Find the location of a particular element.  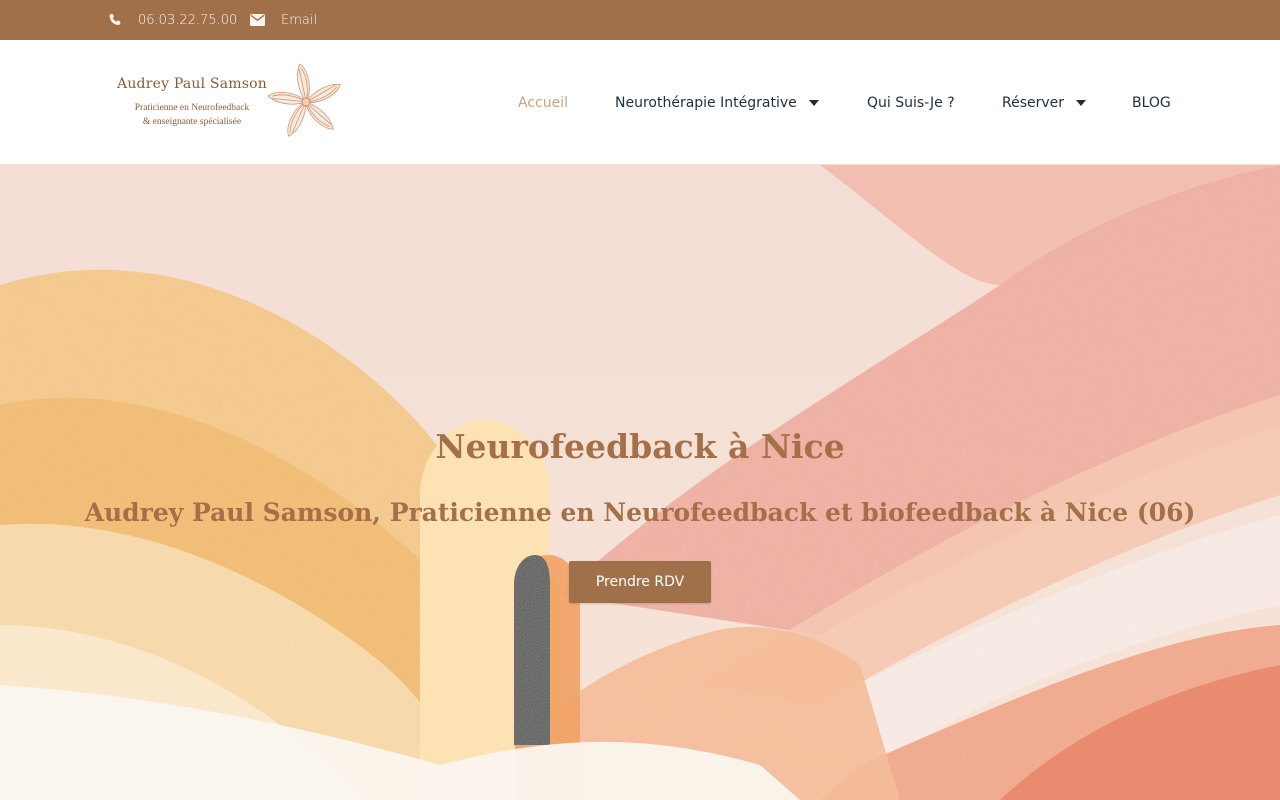

nav-label: Qui Suis-Je ? is located at coordinates (911, 102).